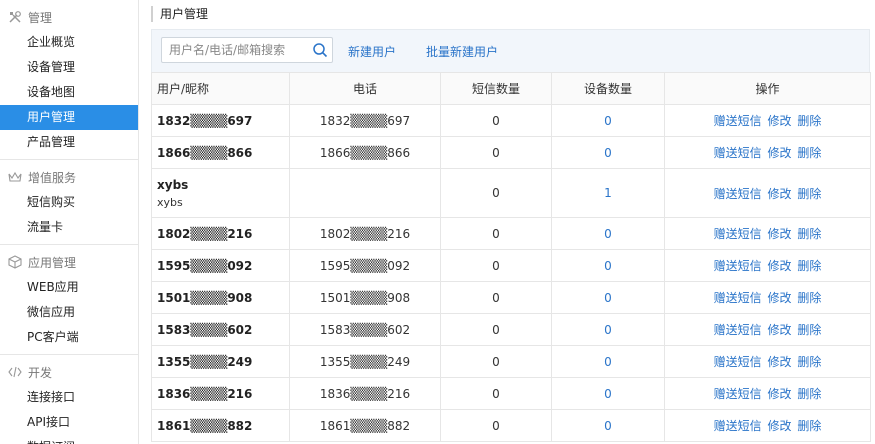 The height and width of the screenshot is (444, 875). I want to click on user-cell: 1802▒▒▒▒216, so click(220, 233).